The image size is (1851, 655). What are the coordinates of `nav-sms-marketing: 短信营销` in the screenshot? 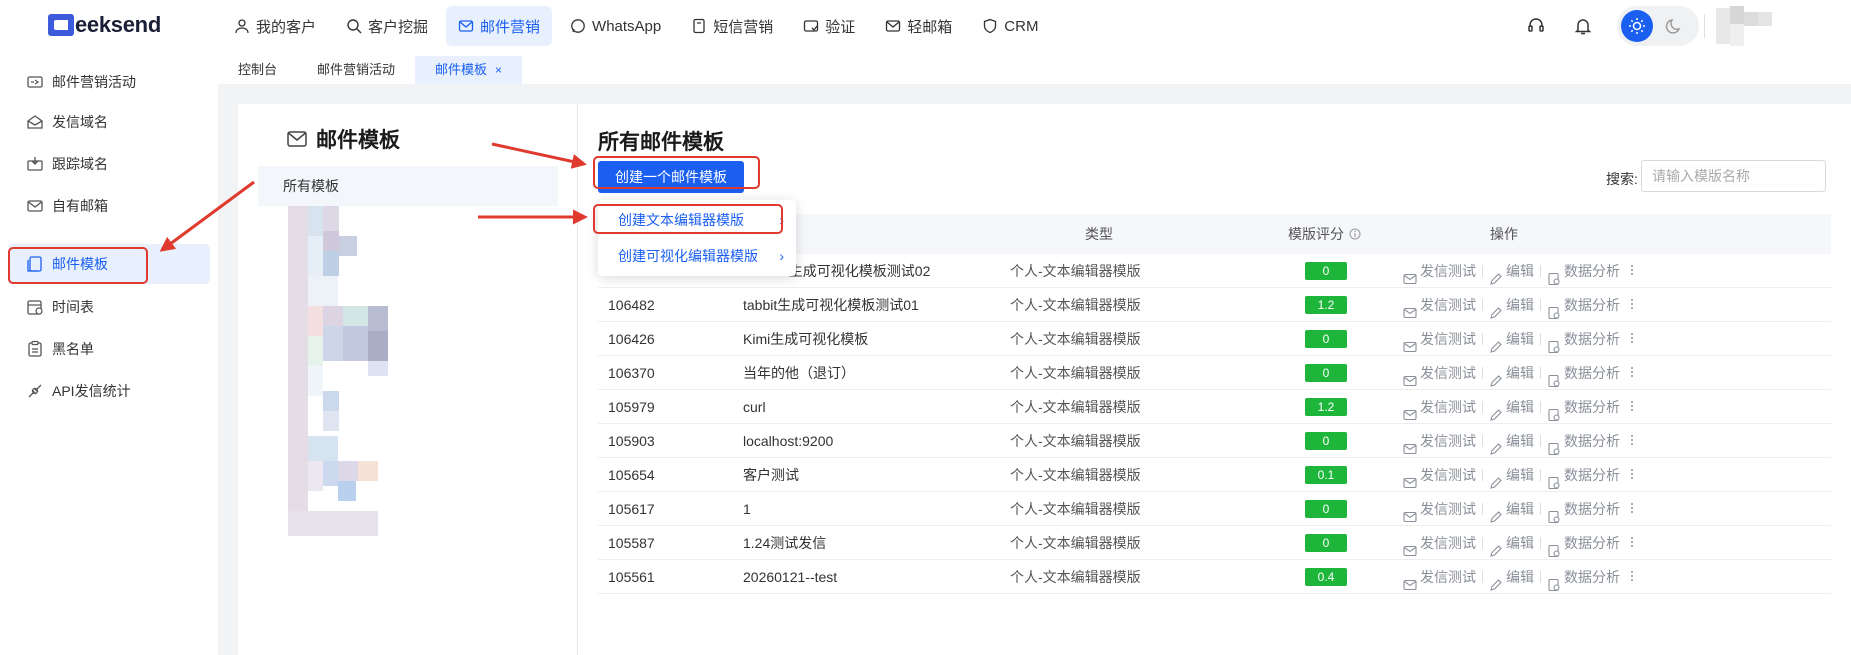 It's located at (732, 26).